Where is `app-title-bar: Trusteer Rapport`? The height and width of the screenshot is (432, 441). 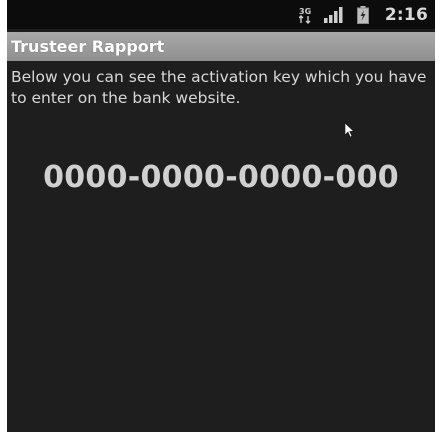 app-title-bar: Trusteer Rapport is located at coordinates (221, 46).